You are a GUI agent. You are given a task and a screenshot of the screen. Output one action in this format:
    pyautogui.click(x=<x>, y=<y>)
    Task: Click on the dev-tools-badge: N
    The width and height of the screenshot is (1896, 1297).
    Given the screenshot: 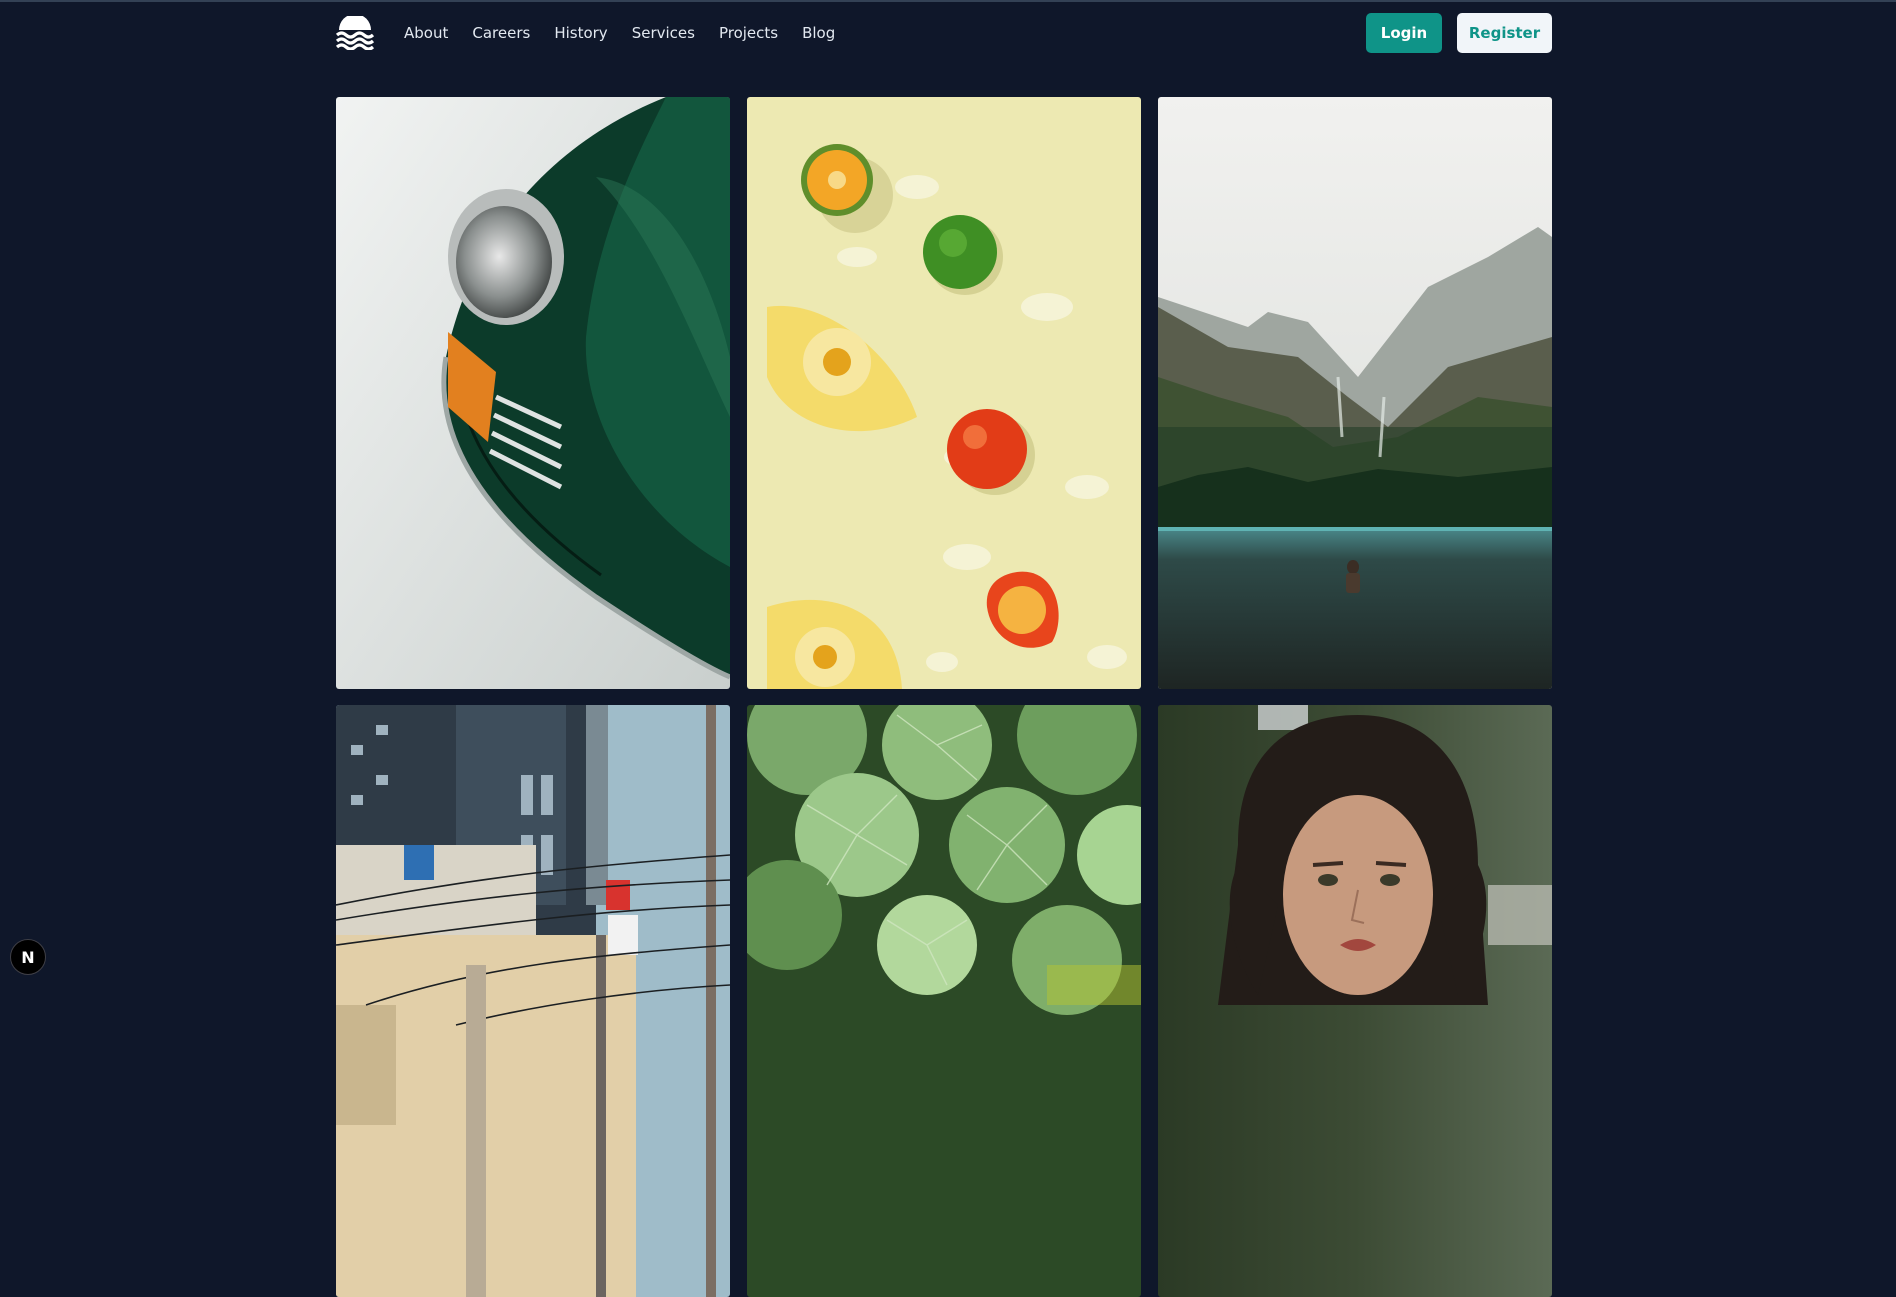 What is the action you would take?
    pyautogui.click(x=28, y=957)
    